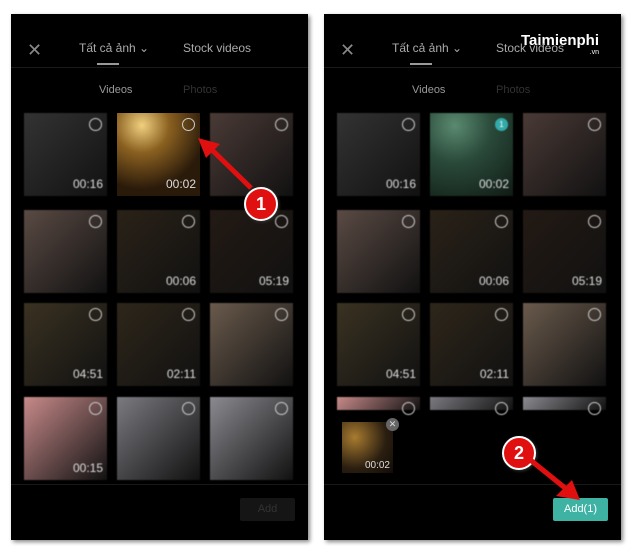  What do you see at coordinates (367, 447) in the screenshot?
I see `selected-clip-thumbnail: 00:02` at bounding box center [367, 447].